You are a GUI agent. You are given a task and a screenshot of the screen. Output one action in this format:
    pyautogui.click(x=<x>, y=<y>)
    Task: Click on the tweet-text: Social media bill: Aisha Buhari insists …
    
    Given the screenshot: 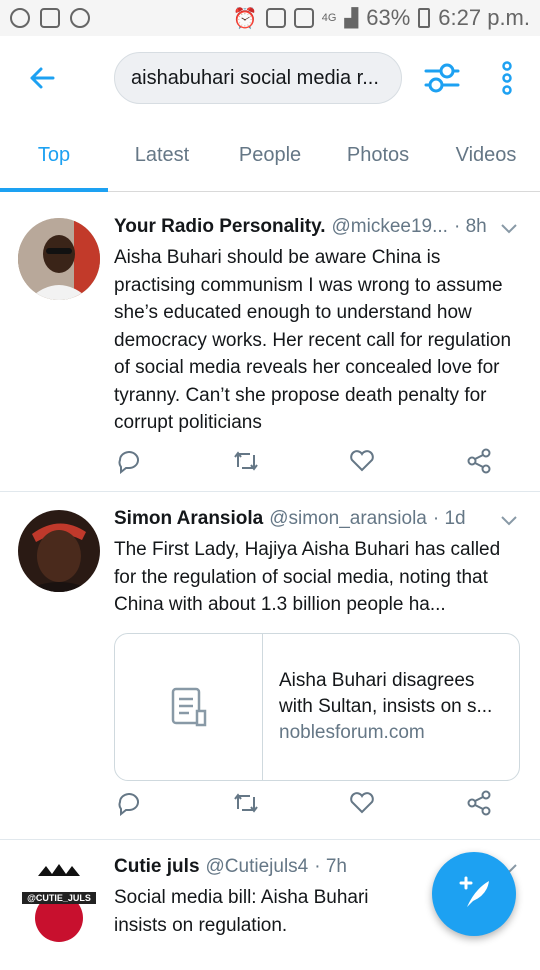 What is the action you would take?
    pyautogui.click(x=241, y=911)
    